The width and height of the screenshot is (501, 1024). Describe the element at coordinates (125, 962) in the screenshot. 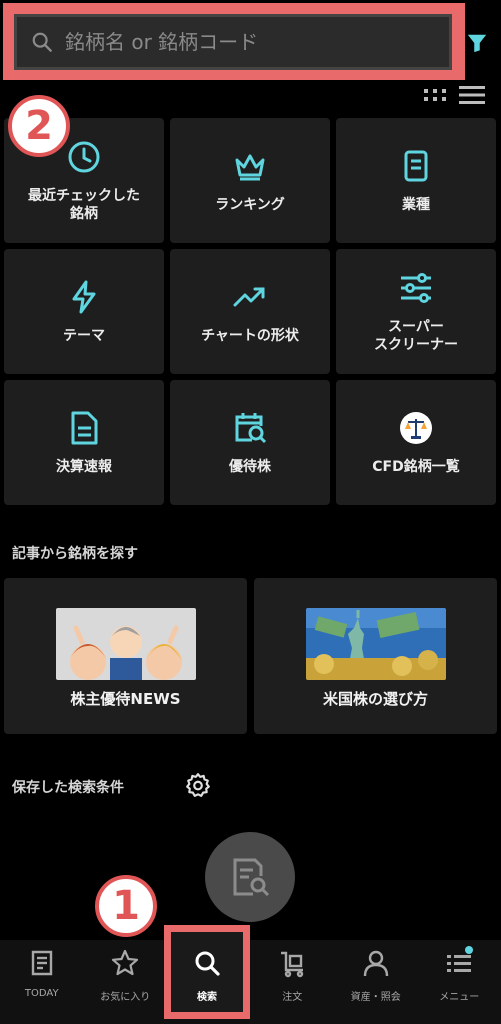

I see `star-icon` at that location.